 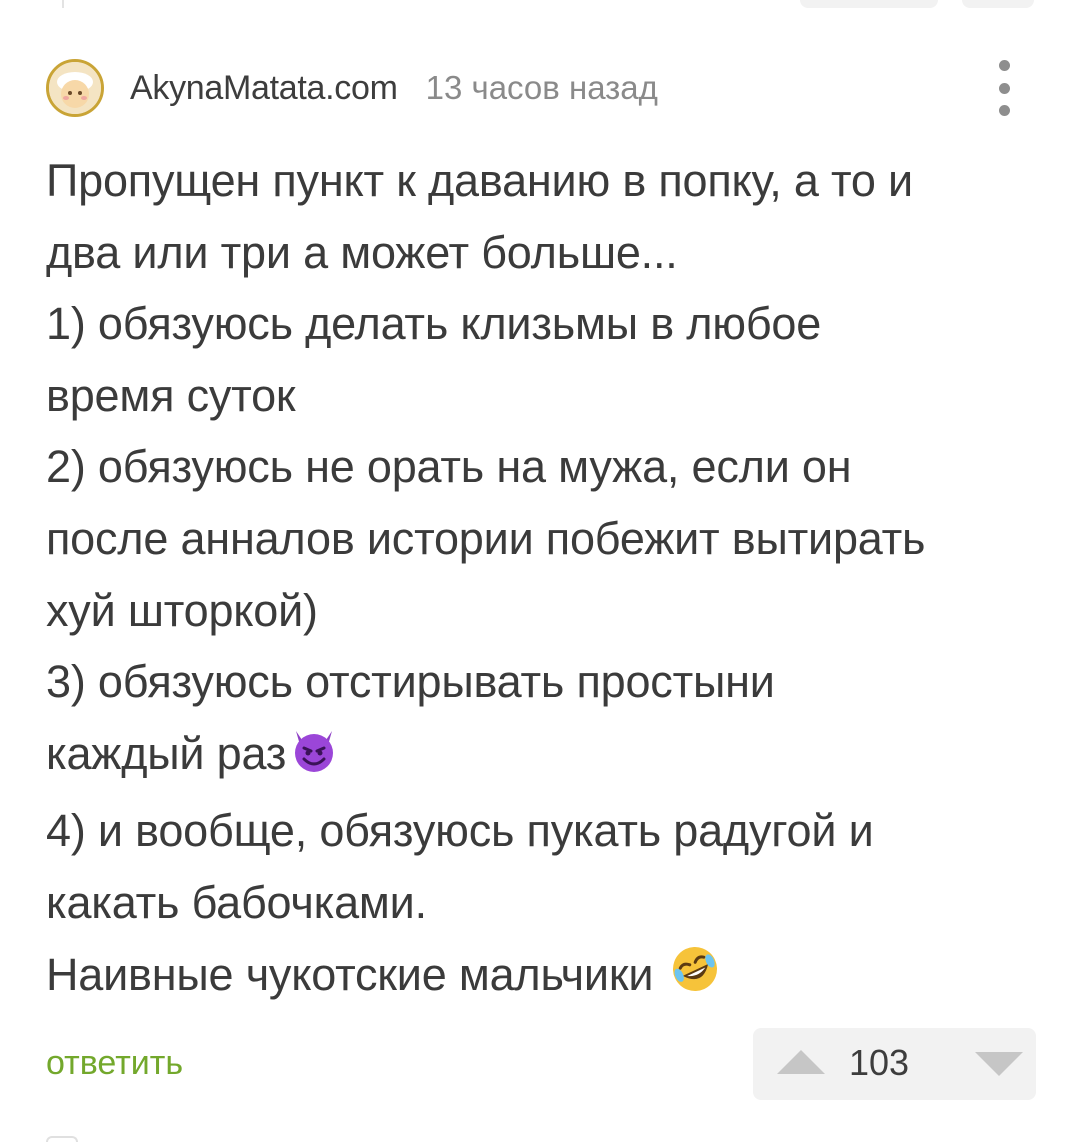 I want to click on comment-line: после анналов истории побежит вытирать, so click(x=486, y=538).